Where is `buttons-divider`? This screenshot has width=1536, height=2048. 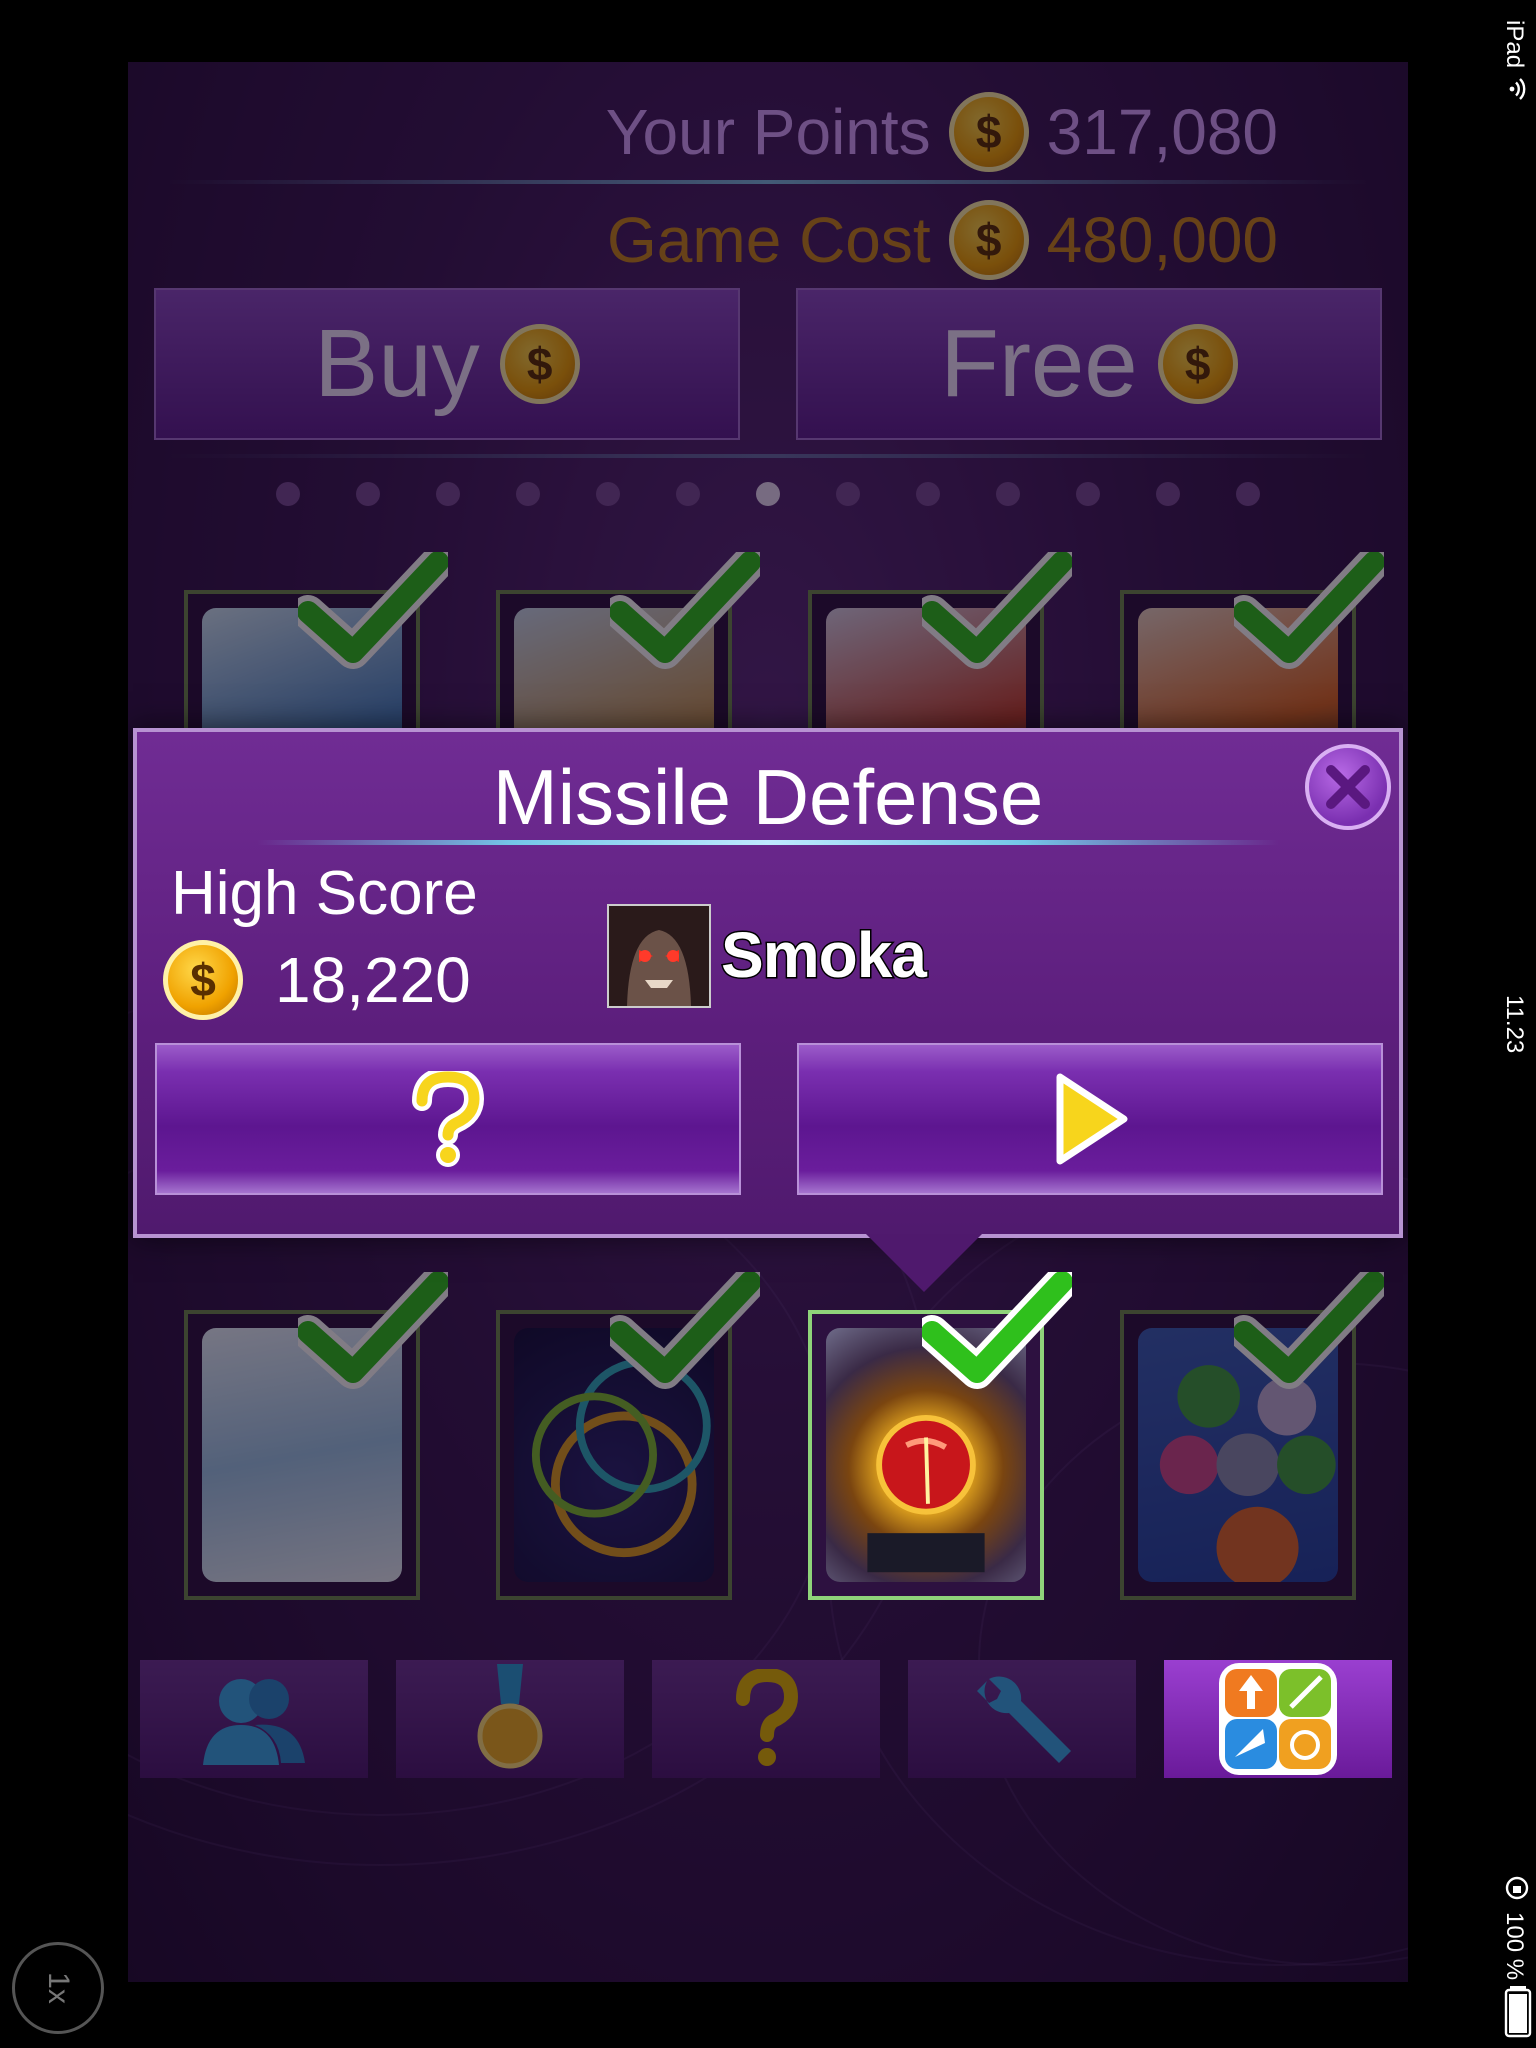 buttons-divider is located at coordinates (768, 456).